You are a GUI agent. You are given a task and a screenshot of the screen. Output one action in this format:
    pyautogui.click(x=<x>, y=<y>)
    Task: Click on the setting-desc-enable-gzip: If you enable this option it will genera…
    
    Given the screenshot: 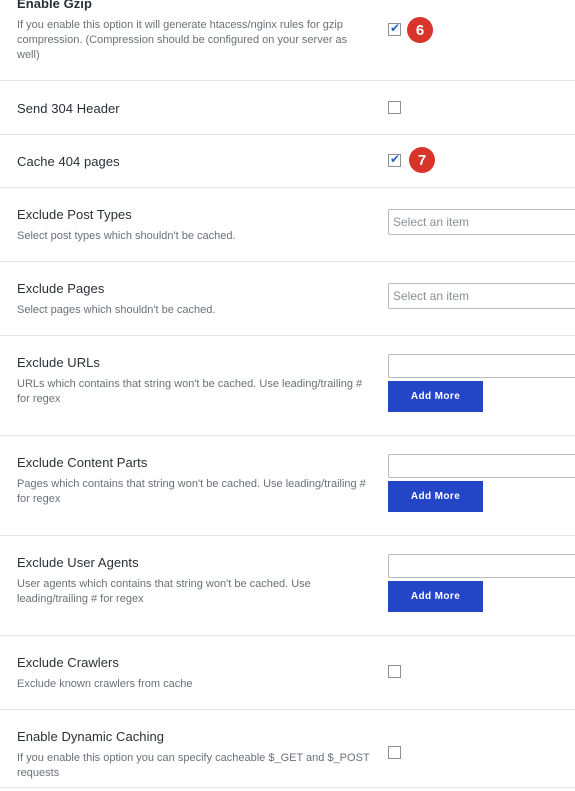 What is the action you would take?
    pyautogui.click(x=182, y=40)
    